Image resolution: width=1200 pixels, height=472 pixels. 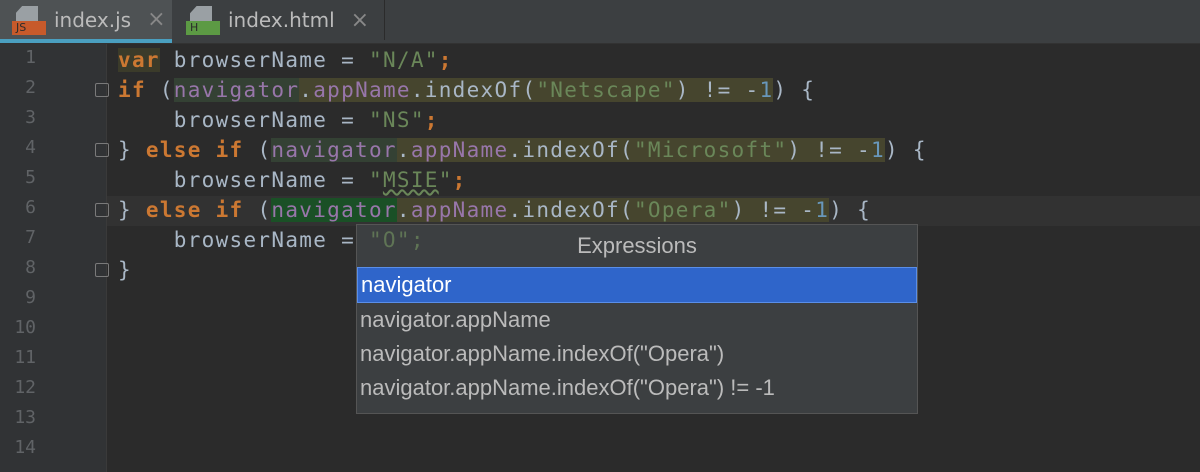 I want to click on js-file-icon: JS, so click(x=29, y=20).